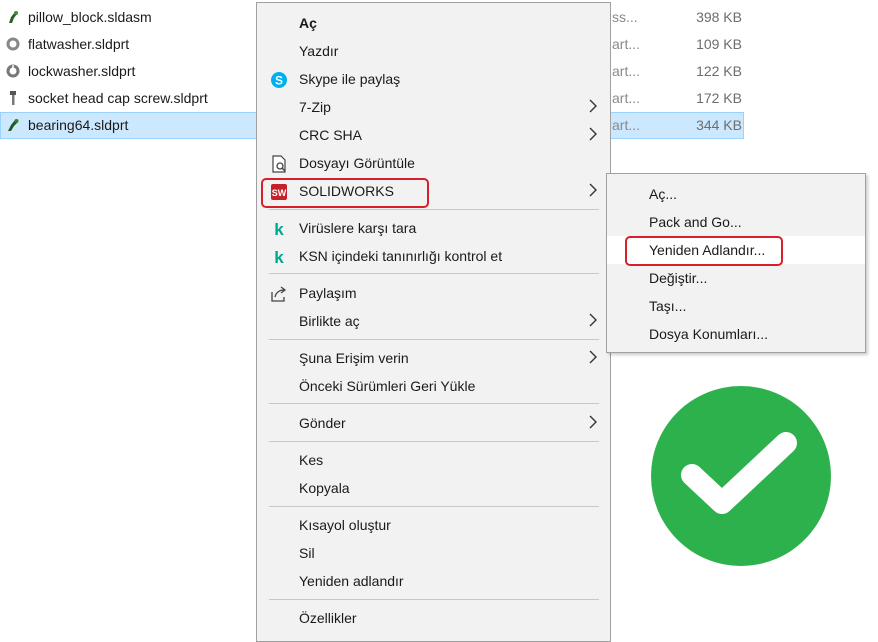  What do you see at coordinates (328, 618) in the screenshot?
I see `menu-item-label: Özellikler` at bounding box center [328, 618].